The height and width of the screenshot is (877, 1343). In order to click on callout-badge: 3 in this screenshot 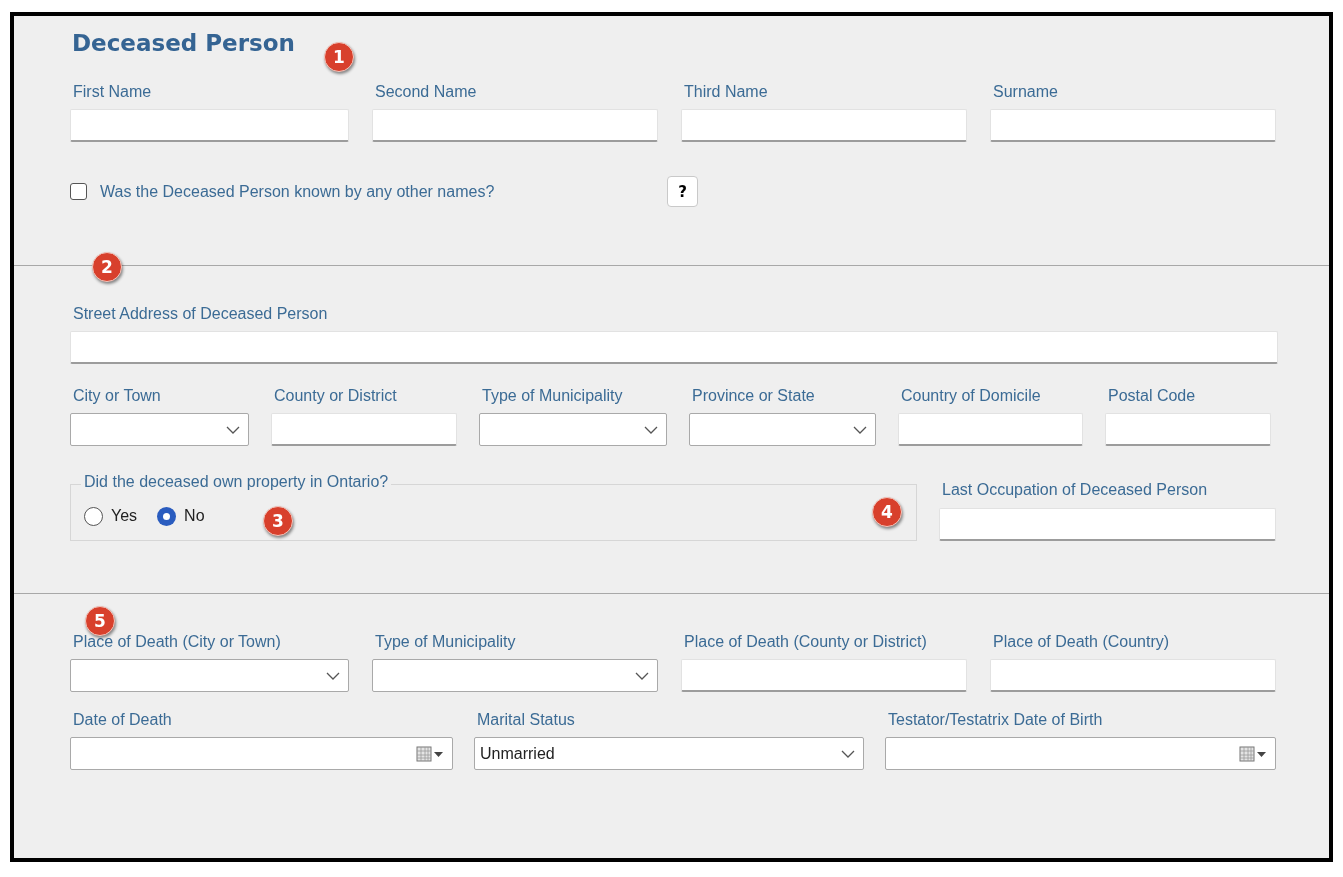, I will do `click(278, 521)`.